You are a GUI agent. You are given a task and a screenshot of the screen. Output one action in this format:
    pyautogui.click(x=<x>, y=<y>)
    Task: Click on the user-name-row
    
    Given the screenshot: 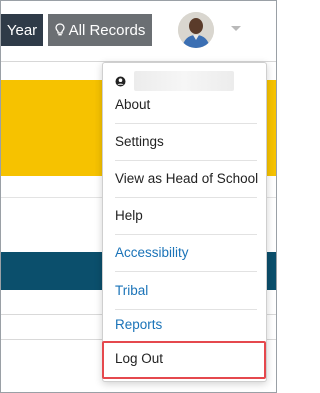 What is the action you would take?
    pyautogui.click(x=185, y=81)
    